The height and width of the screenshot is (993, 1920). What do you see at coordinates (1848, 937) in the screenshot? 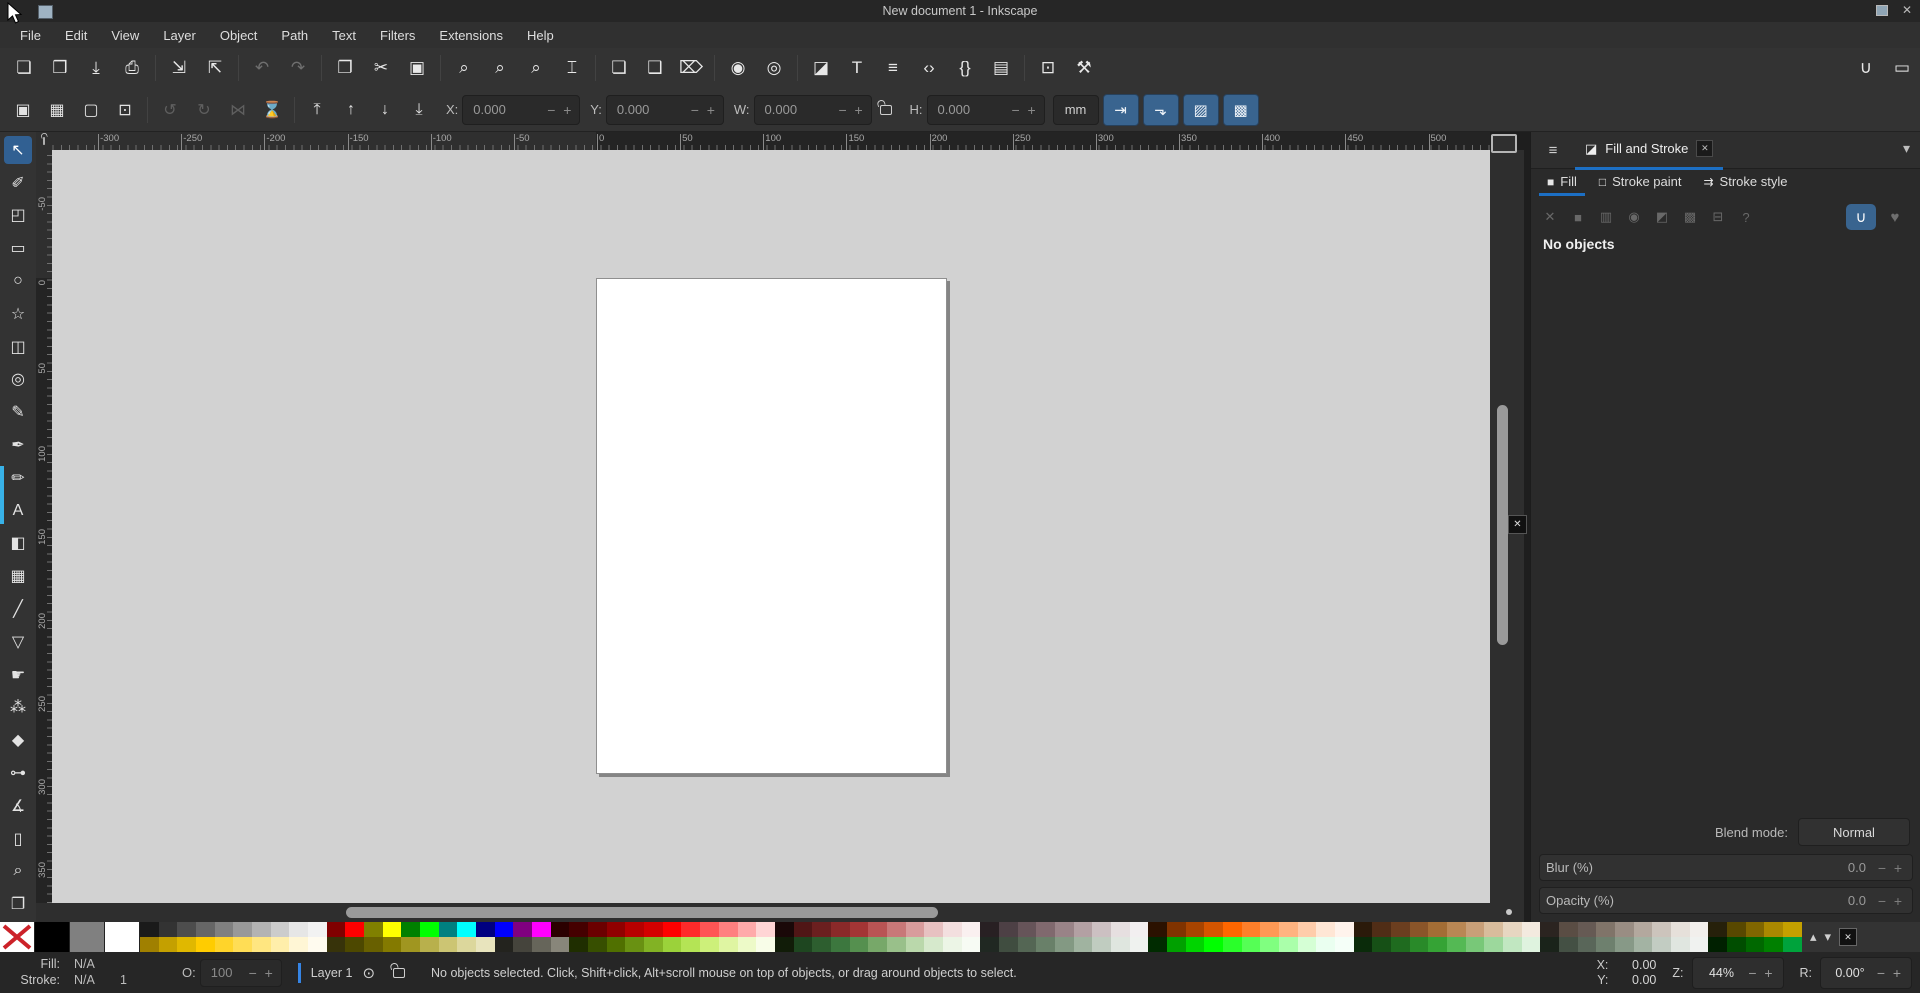
I see `palette-configure-button: ✕` at bounding box center [1848, 937].